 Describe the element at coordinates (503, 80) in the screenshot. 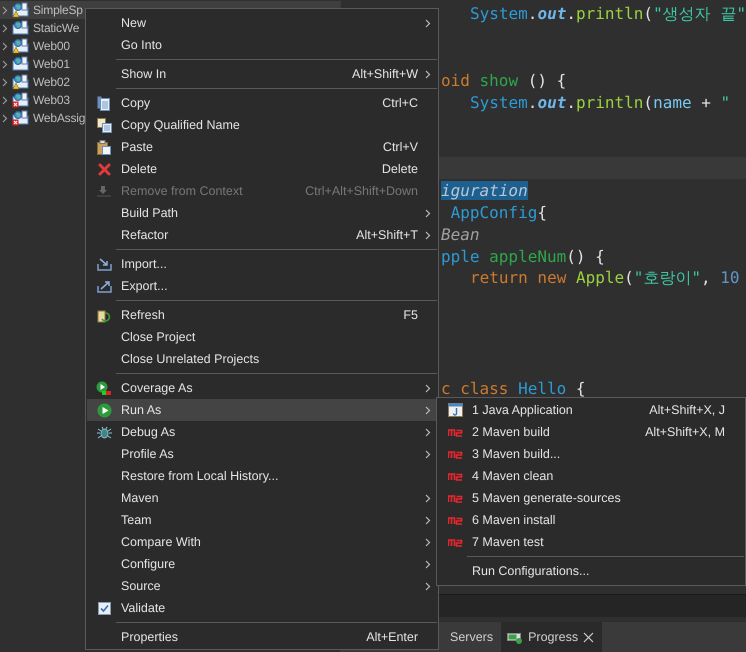

I see `code-line: oid show () {` at that location.